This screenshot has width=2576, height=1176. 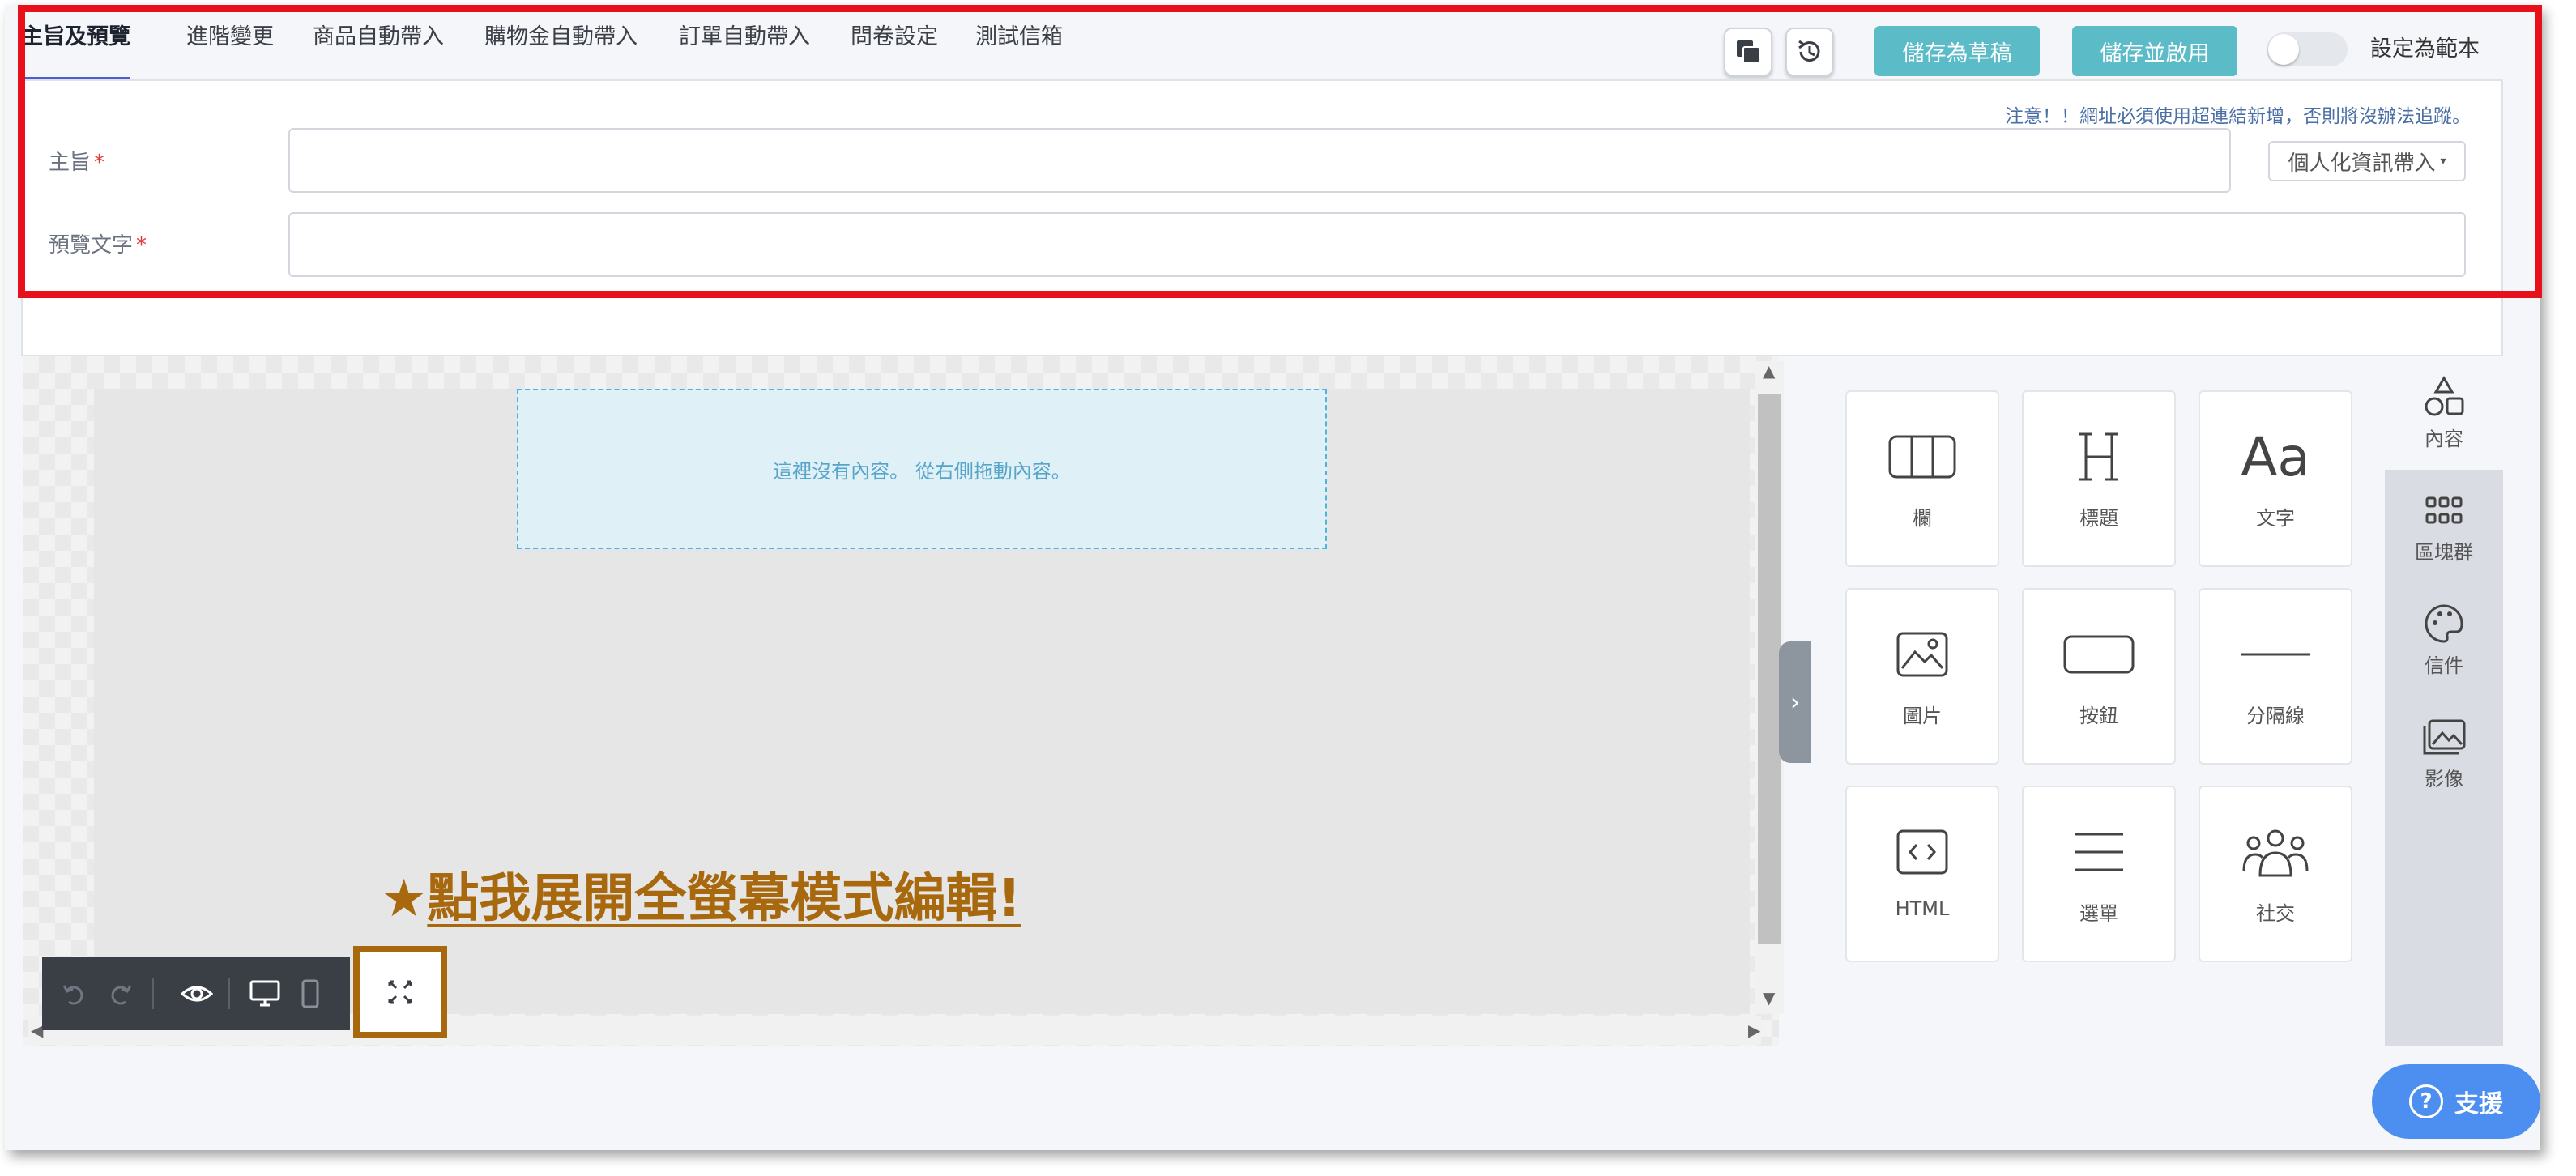 I want to click on component-menu: 選單, so click(x=2099, y=874).